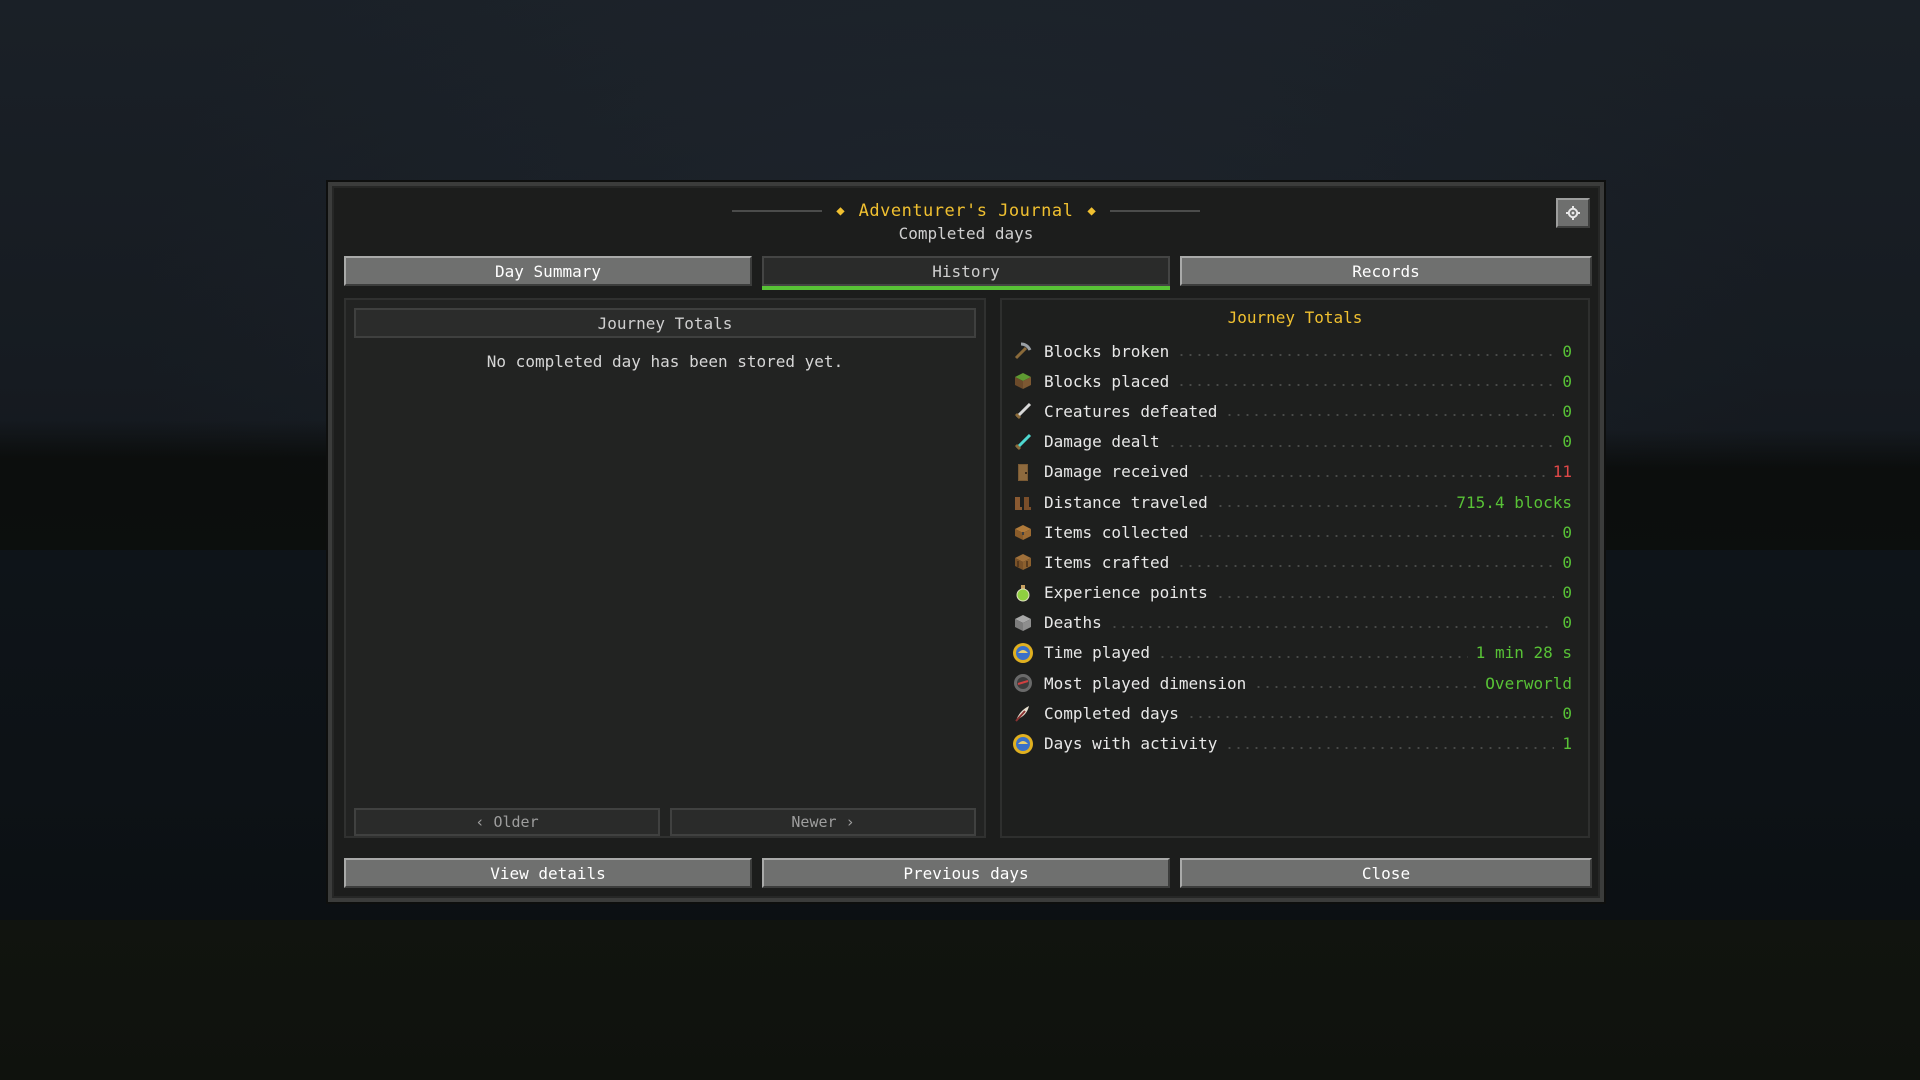  Describe the element at coordinates (1292, 683) in the screenshot. I see `stat-row-most-played-dimension: Most played dimension Overworld` at that location.